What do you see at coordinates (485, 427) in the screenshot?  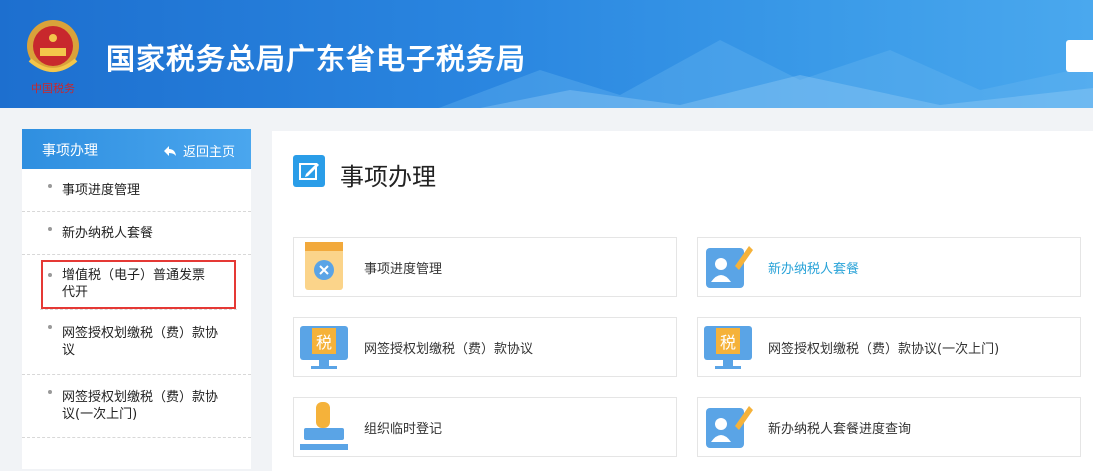 I see `card-temp-registration: 组织临时登记` at bounding box center [485, 427].